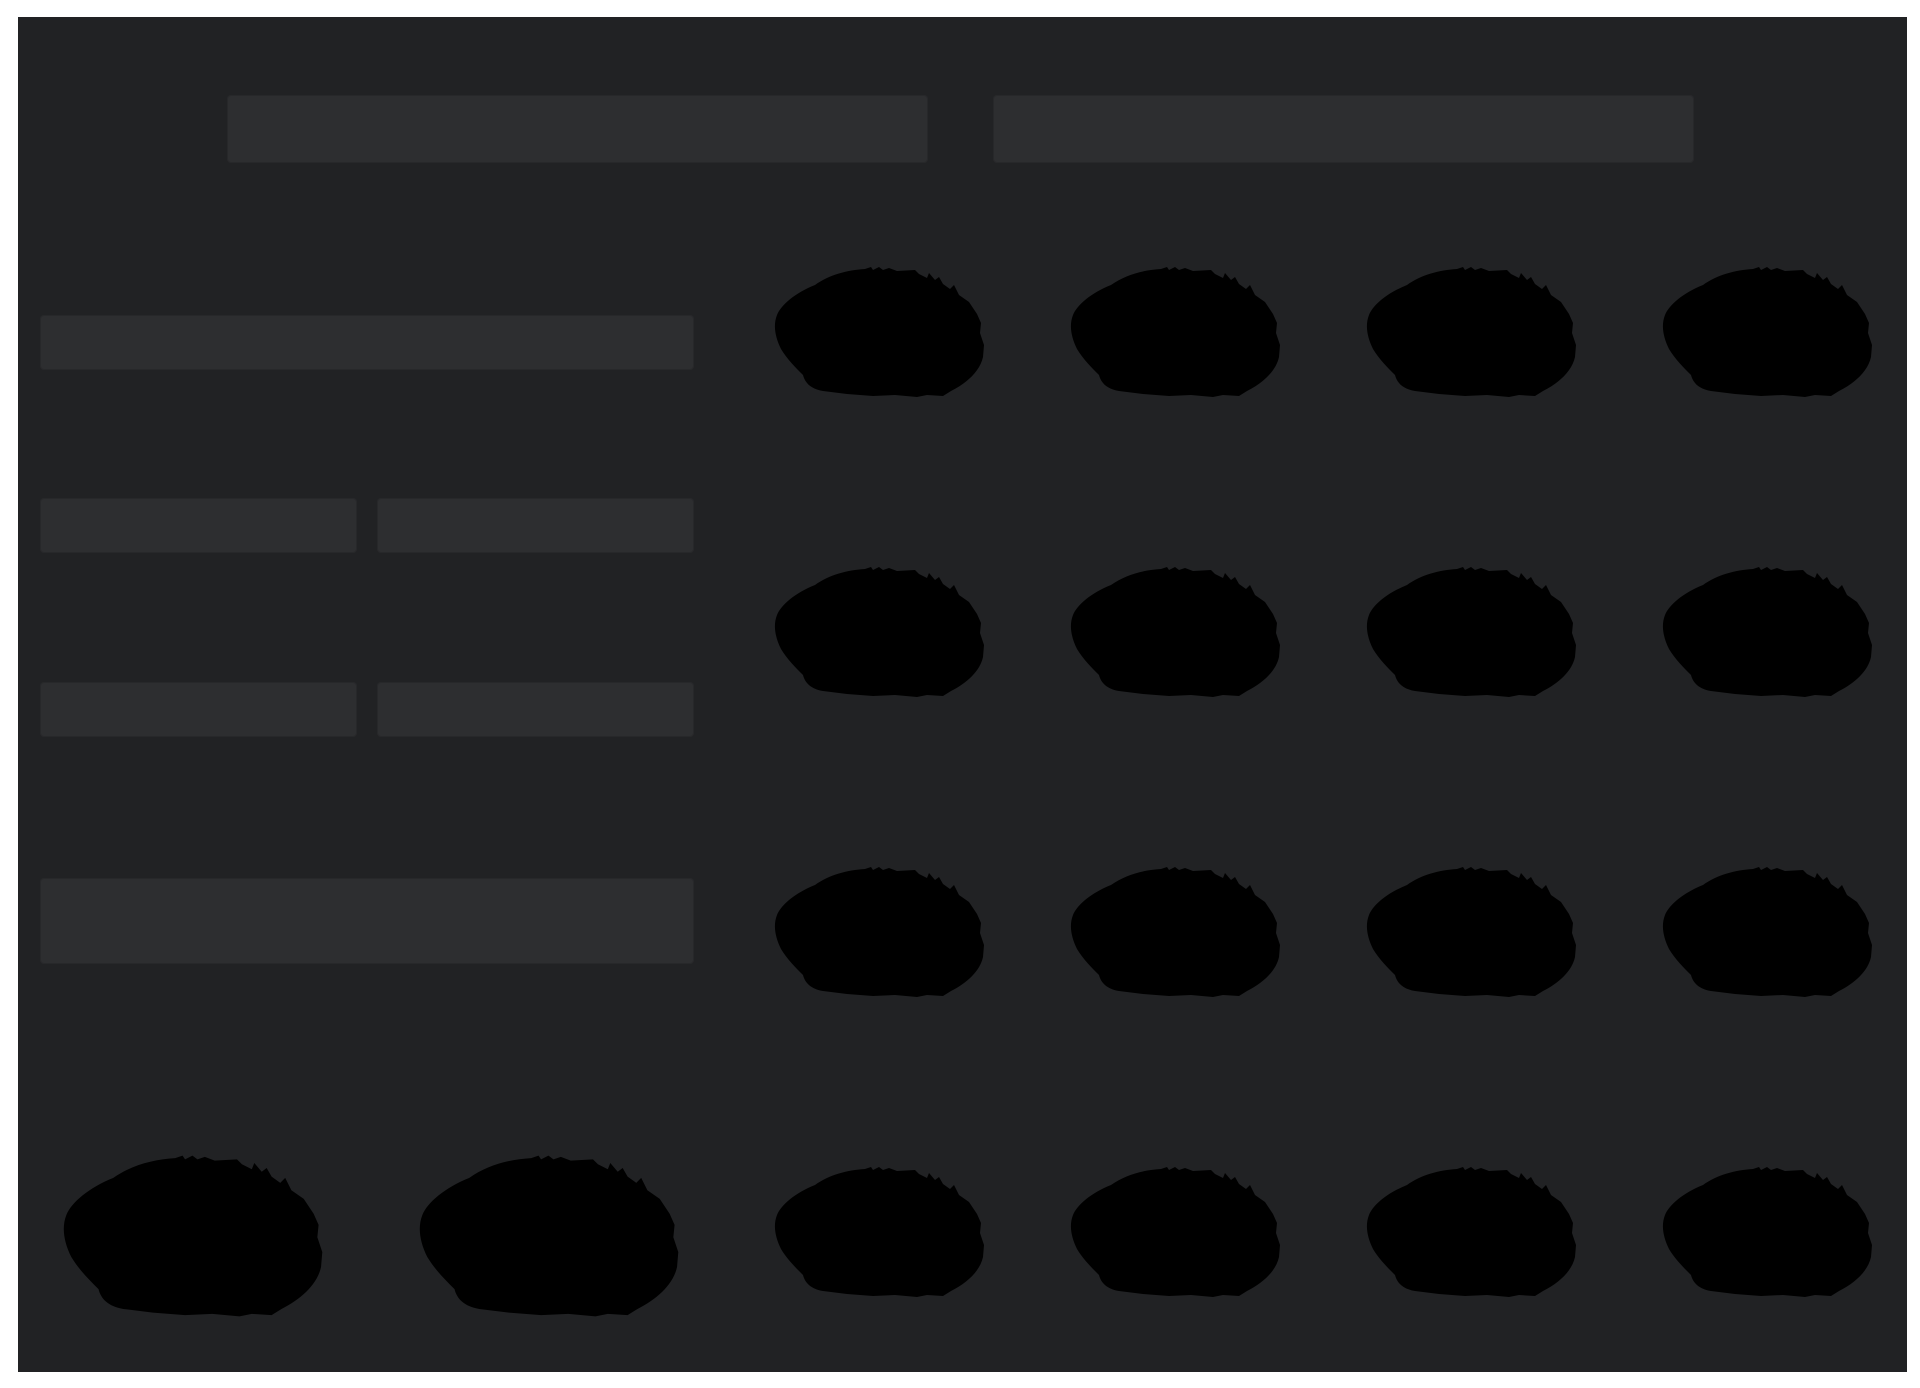  Describe the element at coordinates (1173, 332) in the screenshot. I see `unknown-token-r1-c2` at that location.